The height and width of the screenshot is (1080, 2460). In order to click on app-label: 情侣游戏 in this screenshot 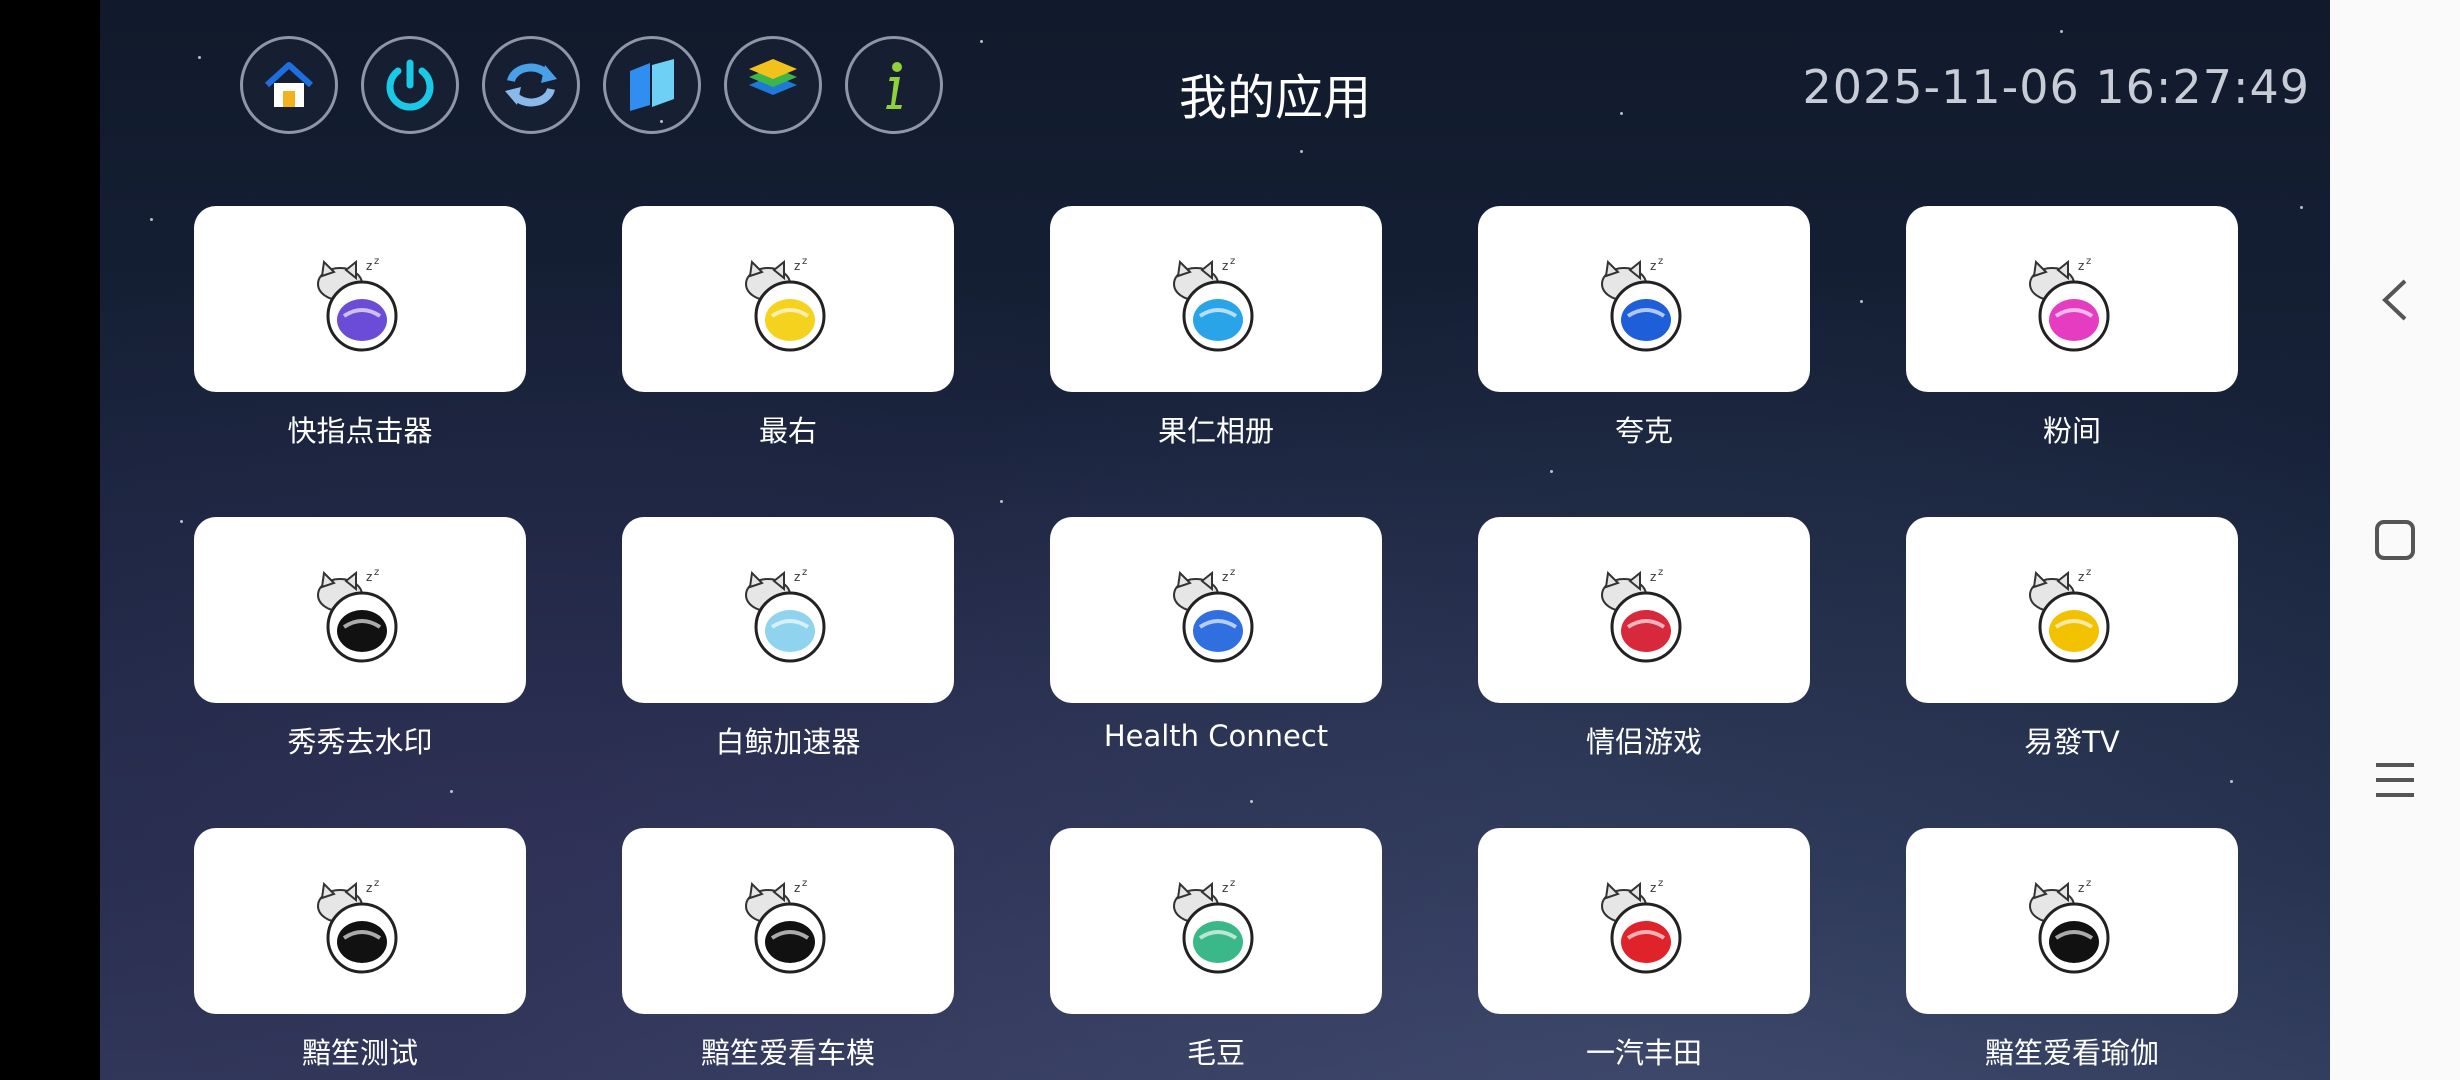, I will do `click(1643, 742)`.